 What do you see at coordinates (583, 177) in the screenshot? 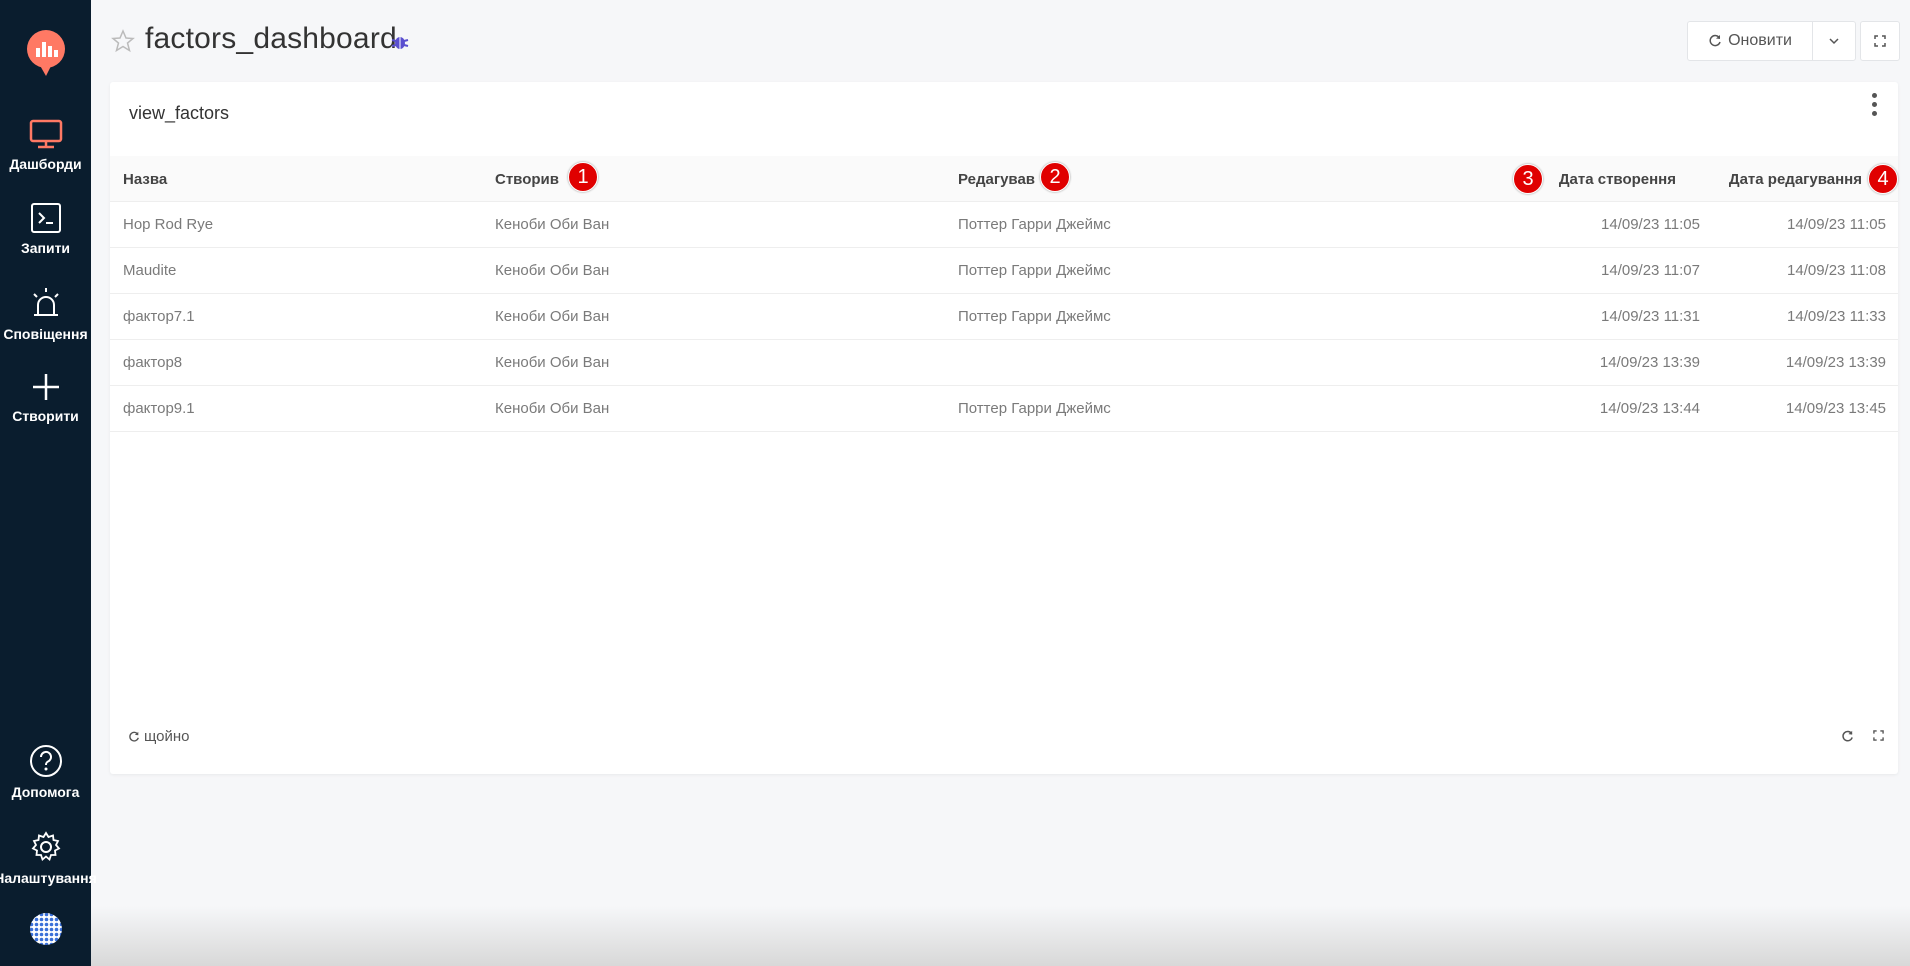
I see `annotation-badge-1: 1` at bounding box center [583, 177].